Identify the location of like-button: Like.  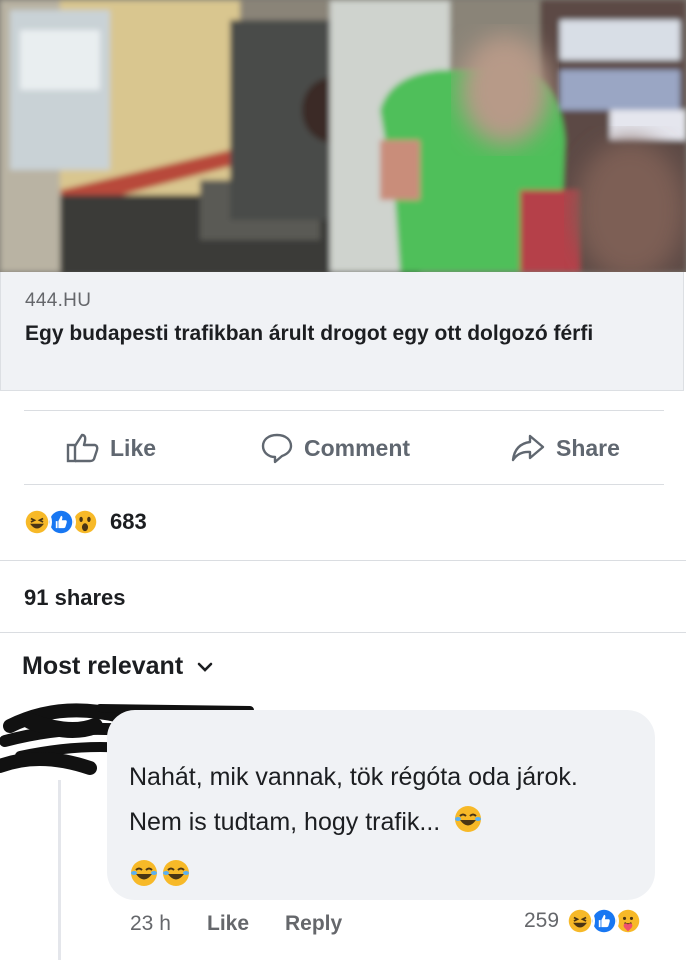
(111, 448).